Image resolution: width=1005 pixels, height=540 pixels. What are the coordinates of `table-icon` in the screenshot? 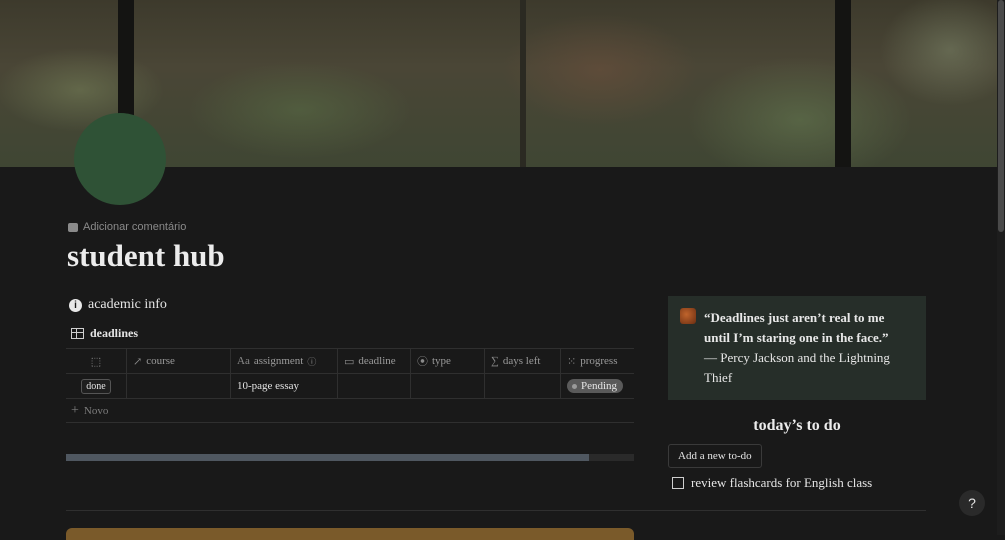 It's located at (77, 333).